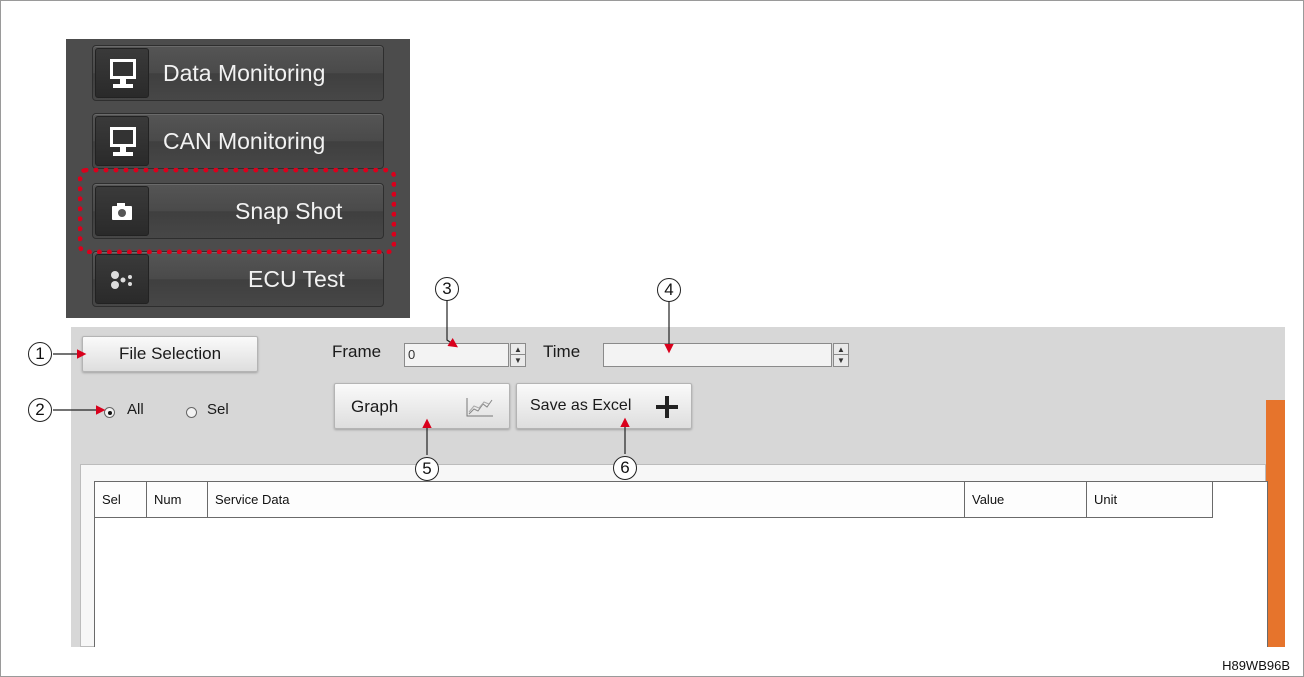 Image resolution: width=1304 pixels, height=677 pixels. What do you see at coordinates (1256, 665) in the screenshot?
I see `figure-code: H89WB96B` at bounding box center [1256, 665].